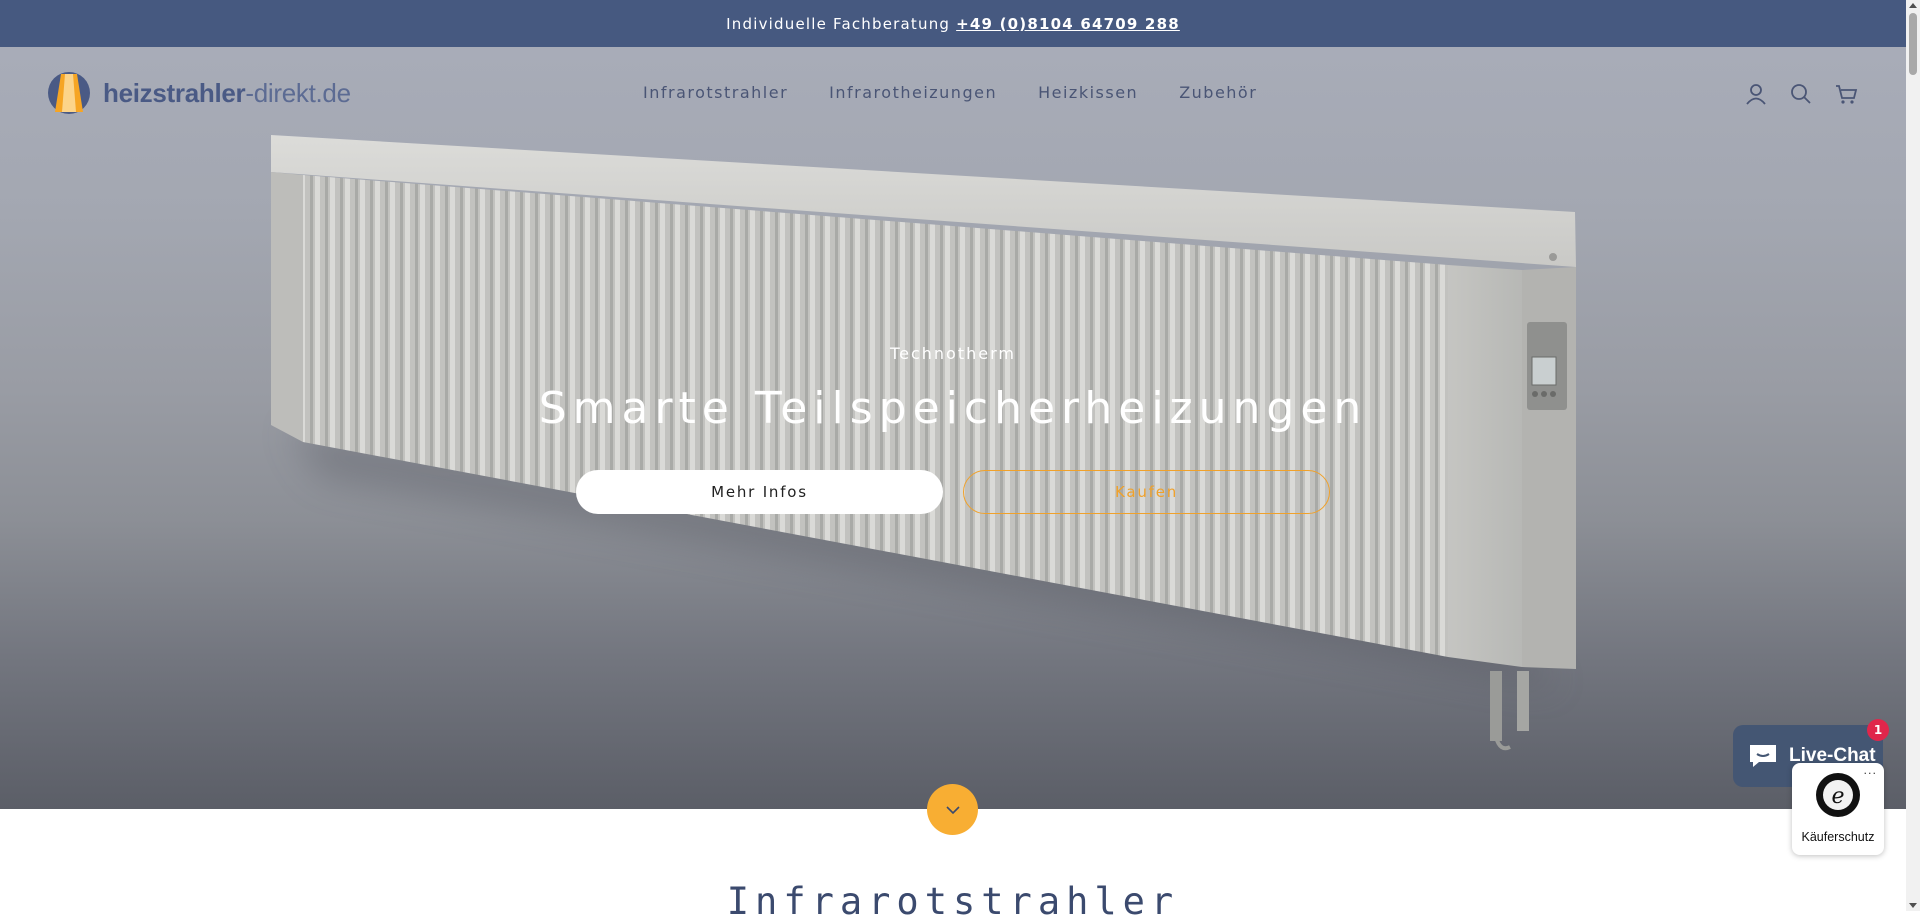 The height and width of the screenshot is (923, 1920). Describe the element at coordinates (1913, 455) in the screenshot. I see `scrollbar` at that location.